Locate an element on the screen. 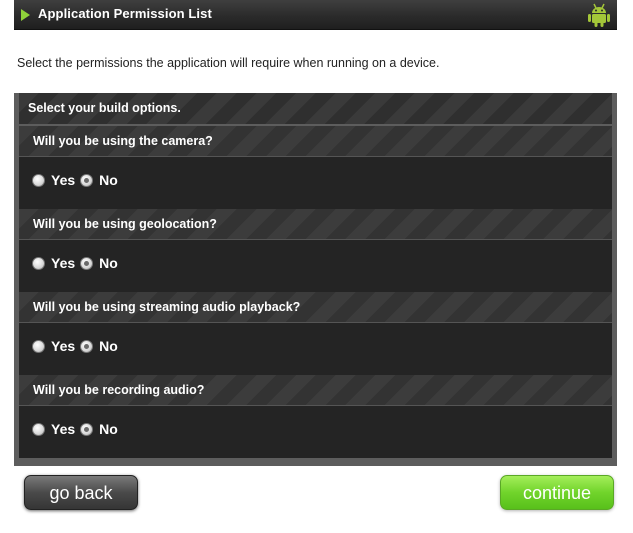 This screenshot has height=533, width=633. question-label: Will you be recording audio? is located at coordinates (119, 390).